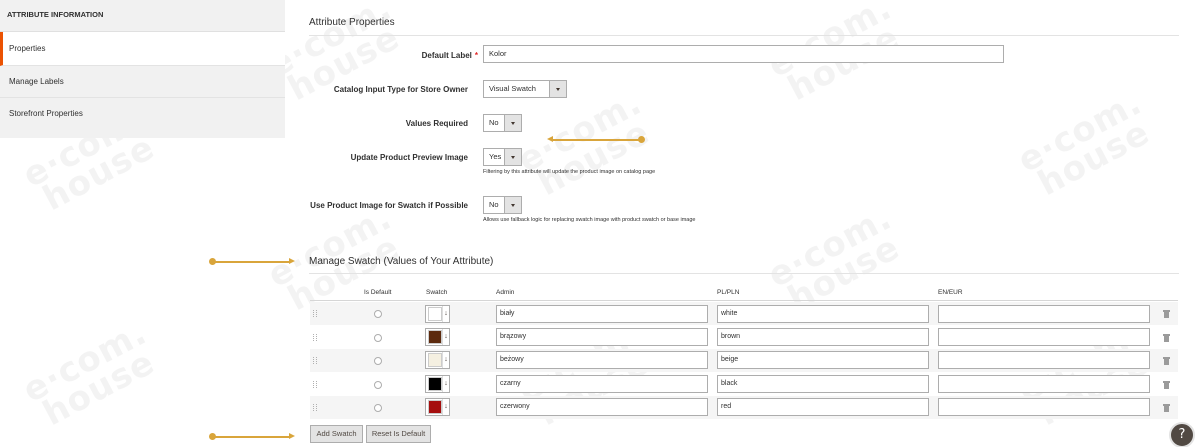 The width and height of the screenshot is (1200, 447). Describe the element at coordinates (400, 89) in the screenshot. I see `catalog-input-type-label: Catalog Input Type for Store Owner` at that location.